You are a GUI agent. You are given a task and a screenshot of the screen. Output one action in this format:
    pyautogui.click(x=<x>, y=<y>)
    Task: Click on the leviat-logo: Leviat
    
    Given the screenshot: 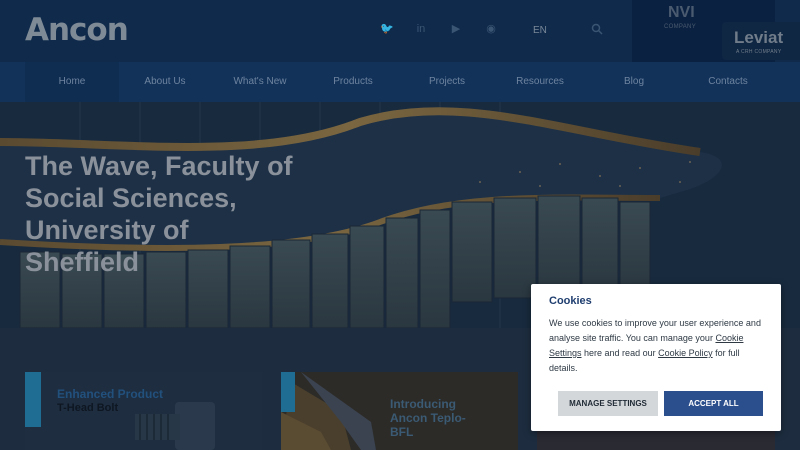 What is the action you would take?
    pyautogui.click(x=759, y=37)
    